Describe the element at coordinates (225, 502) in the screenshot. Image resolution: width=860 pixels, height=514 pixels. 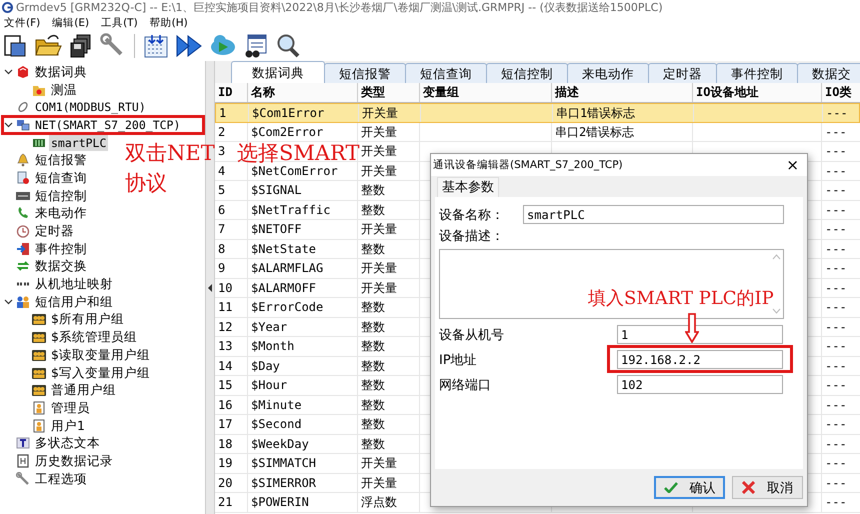
I see `table-cell: 21` at that location.